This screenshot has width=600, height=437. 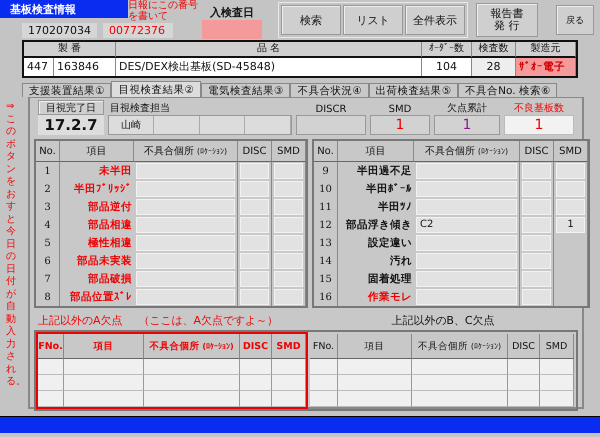 What do you see at coordinates (48, 151) in the screenshot?
I see `column-header: No.` at bounding box center [48, 151].